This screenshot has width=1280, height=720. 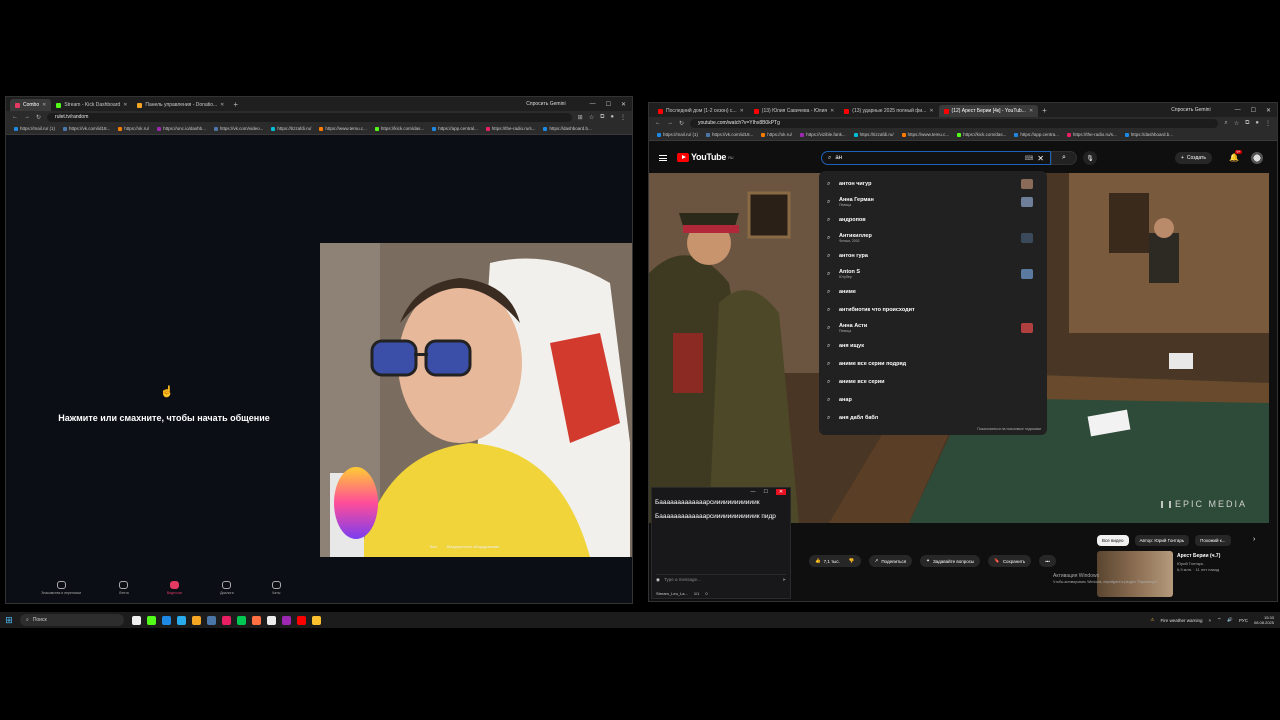 I want to click on url-field: youtube.com/watch?v=YIhx8B0kPTg, so click(x=954, y=123).